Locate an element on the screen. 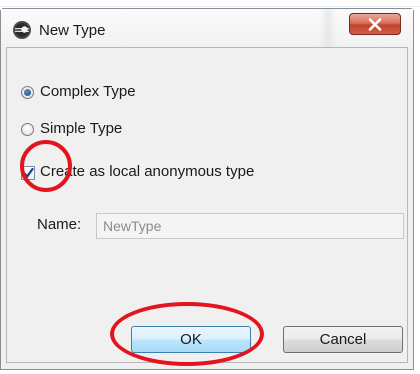 The height and width of the screenshot is (374, 420). ok-button: OK is located at coordinates (191, 339).